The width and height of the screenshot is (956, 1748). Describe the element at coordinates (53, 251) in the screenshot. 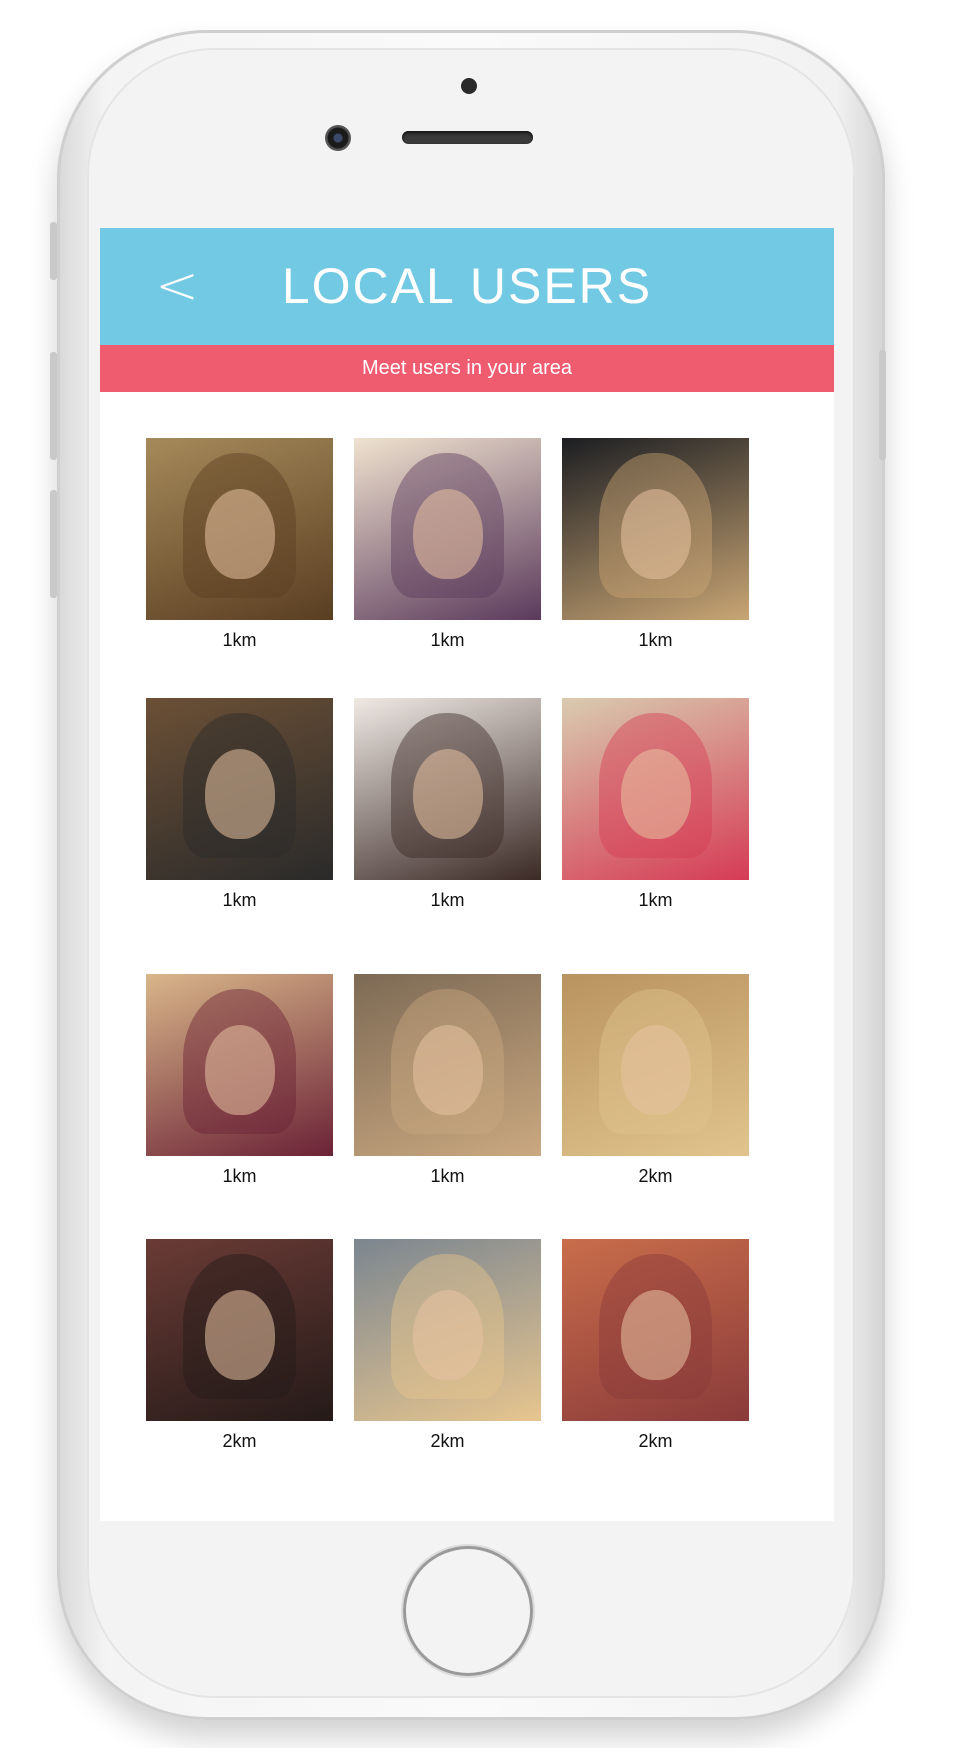

I see `mute-switch` at that location.